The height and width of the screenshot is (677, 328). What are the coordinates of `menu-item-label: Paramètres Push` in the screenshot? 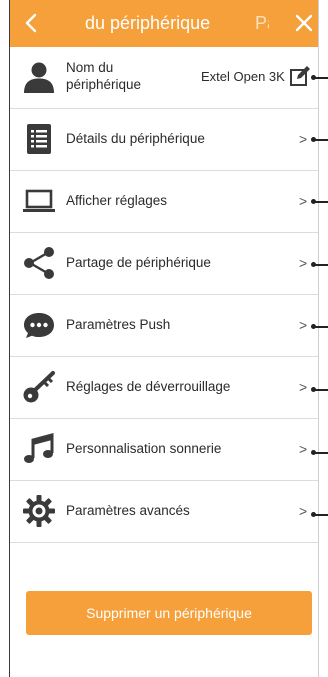 It's located at (118, 324).